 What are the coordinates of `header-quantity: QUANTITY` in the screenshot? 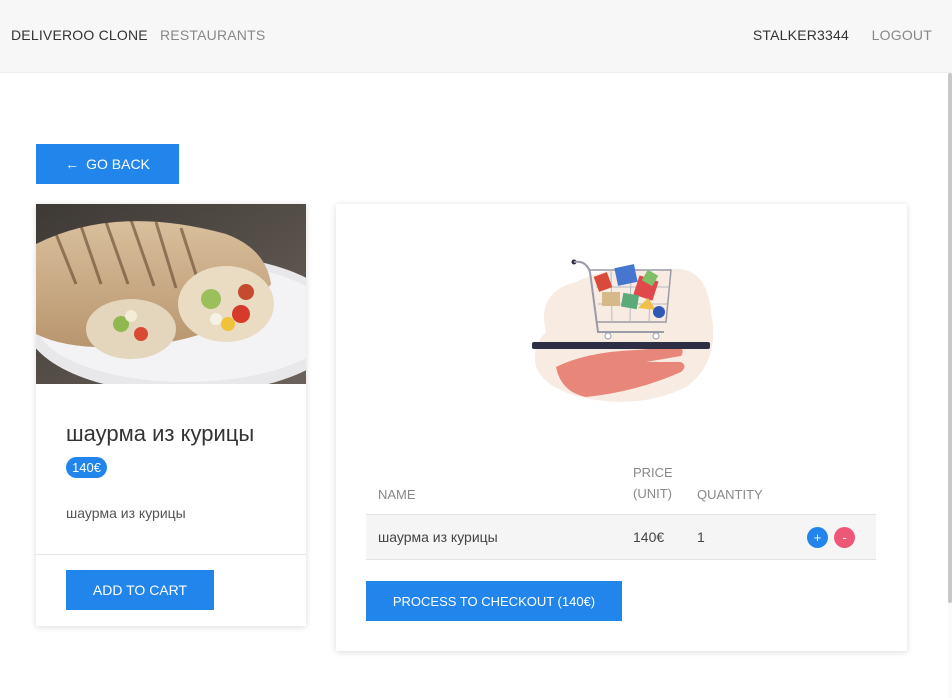 It's located at (730, 494).